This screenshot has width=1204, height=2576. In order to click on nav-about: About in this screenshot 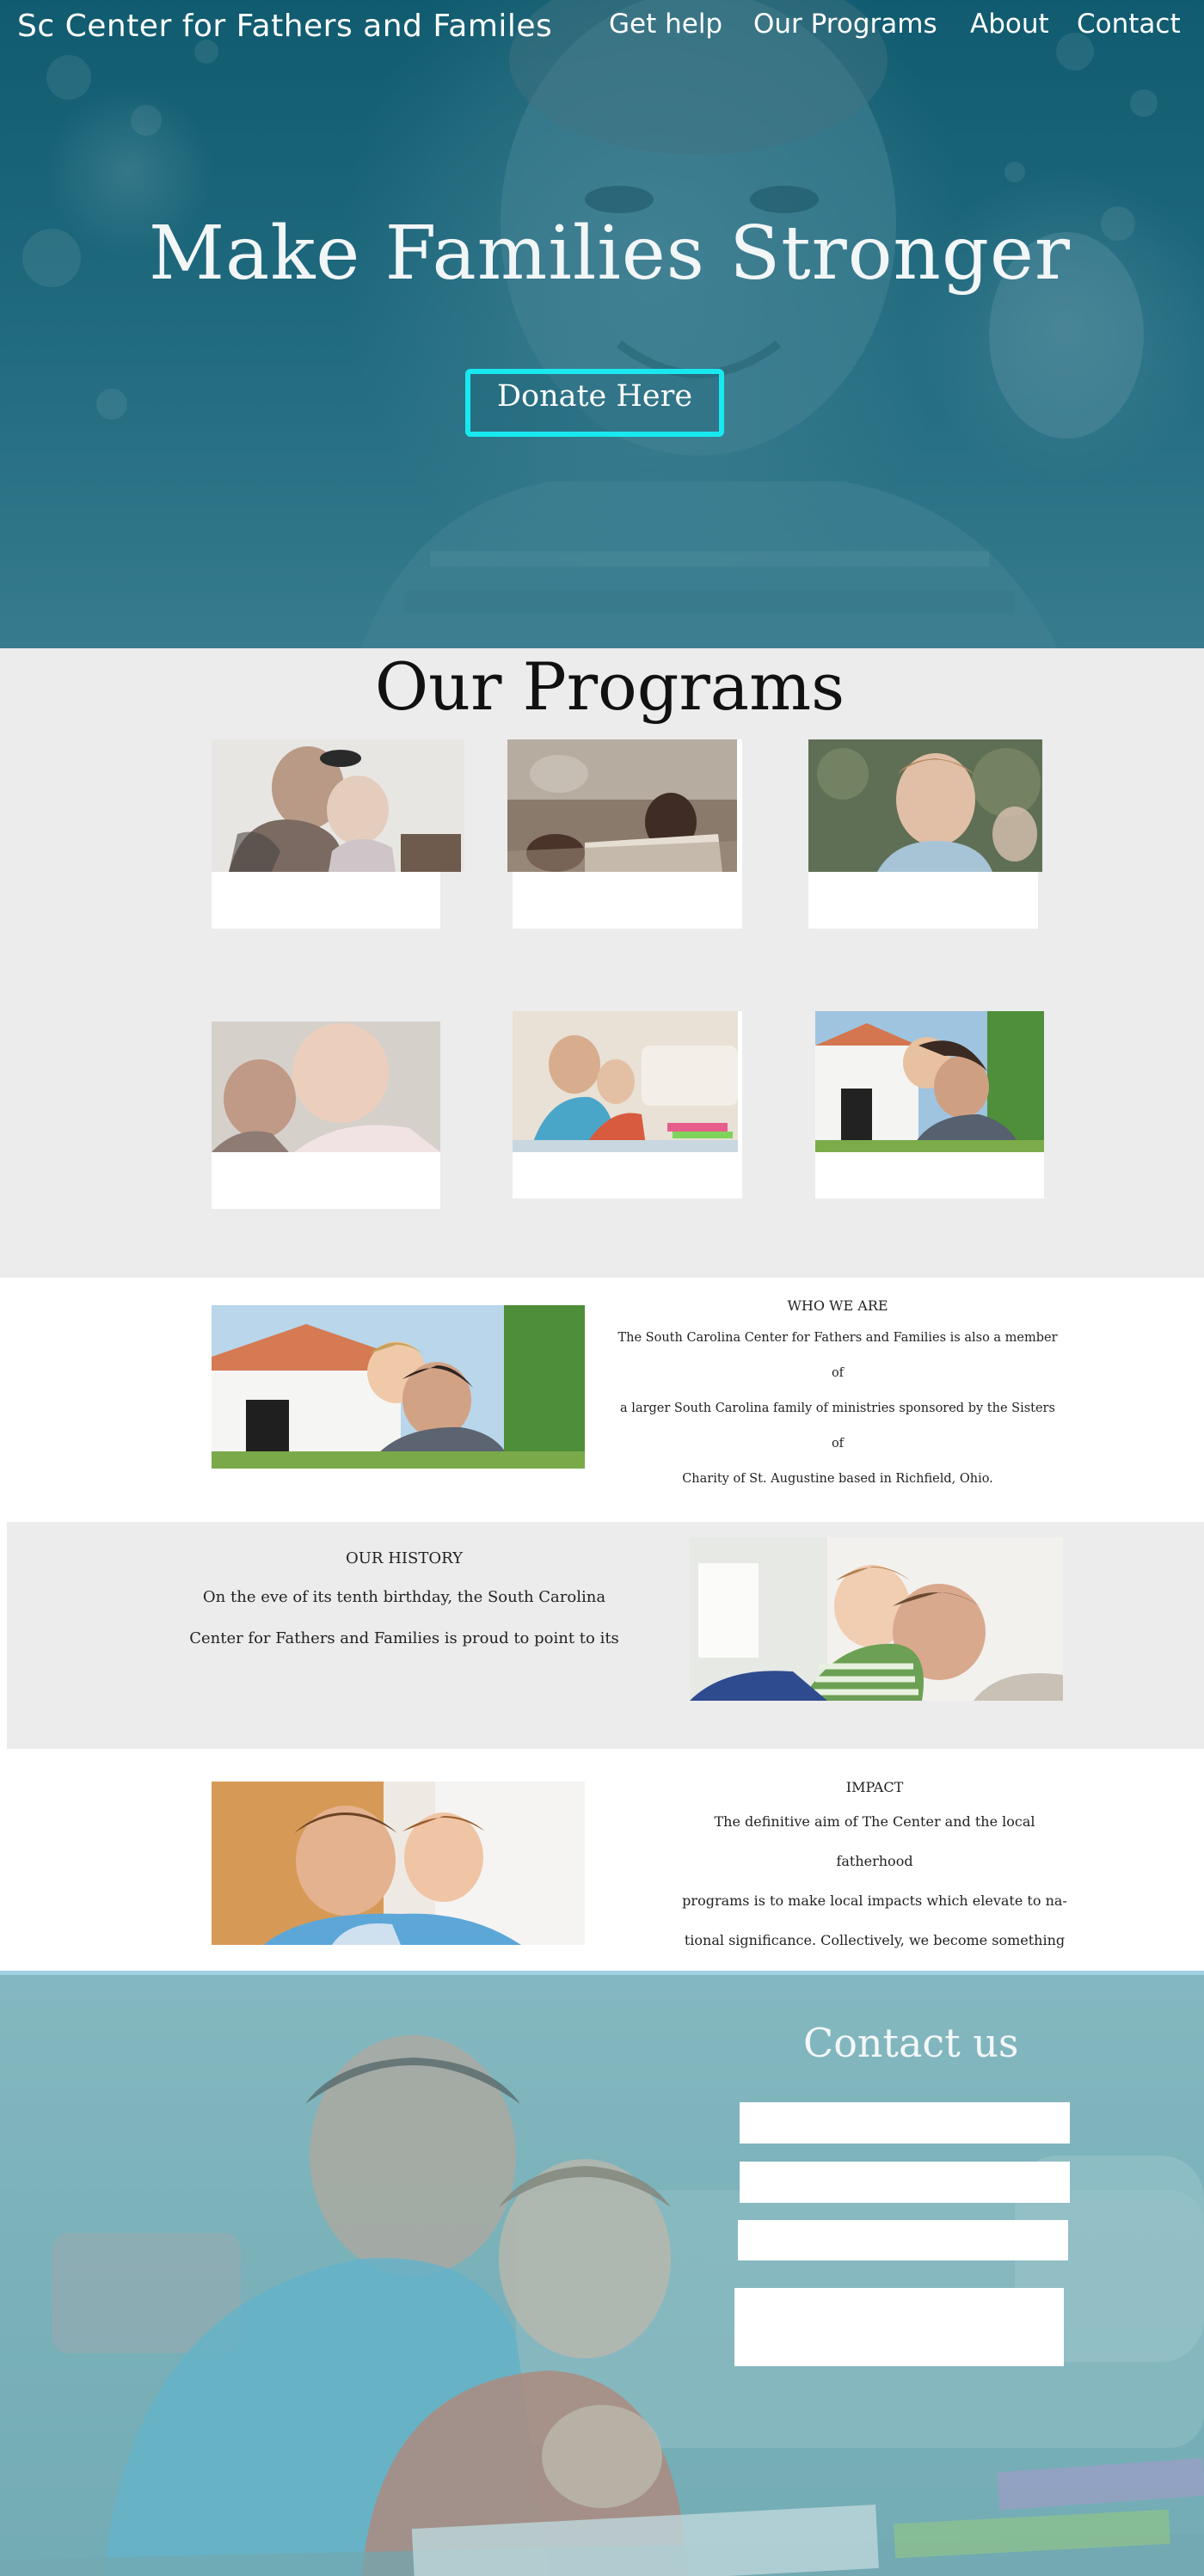, I will do `click(1009, 24)`.